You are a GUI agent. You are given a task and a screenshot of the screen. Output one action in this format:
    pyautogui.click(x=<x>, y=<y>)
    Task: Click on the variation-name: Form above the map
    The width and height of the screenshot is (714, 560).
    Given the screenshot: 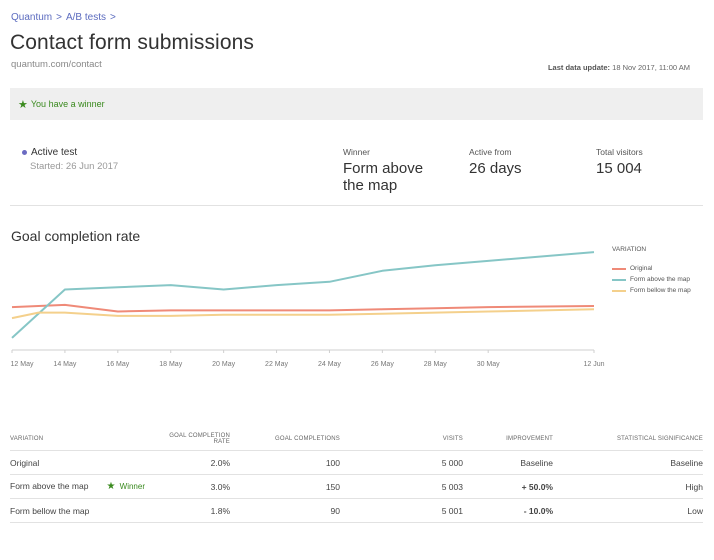 What is the action you would take?
    pyautogui.click(x=49, y=486)
    